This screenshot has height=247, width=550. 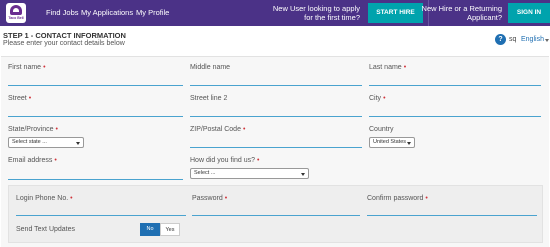 I want to click on language-selector: English, so click(x=532, y=39).